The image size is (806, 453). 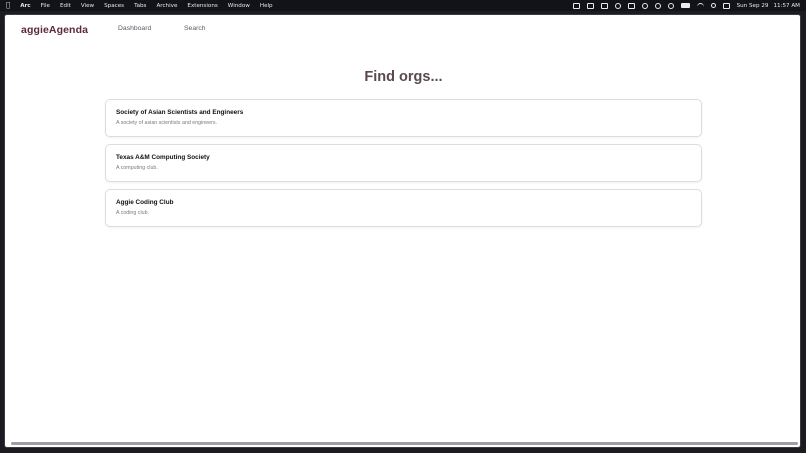 I want to click on menu-archive: Archive, so click(x=166, y=6).